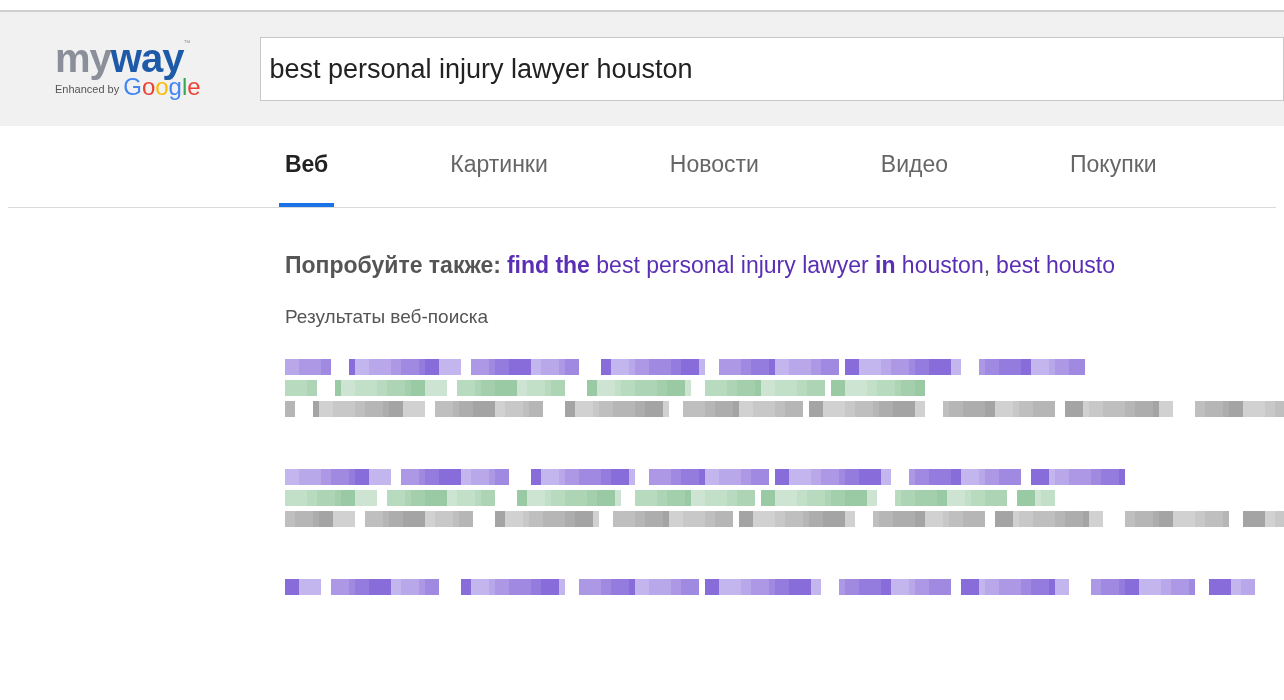  Describe the element at coordinates (393, 265) in the screenshot. I see `suggestions-label: Попробуйте также:` at that location.